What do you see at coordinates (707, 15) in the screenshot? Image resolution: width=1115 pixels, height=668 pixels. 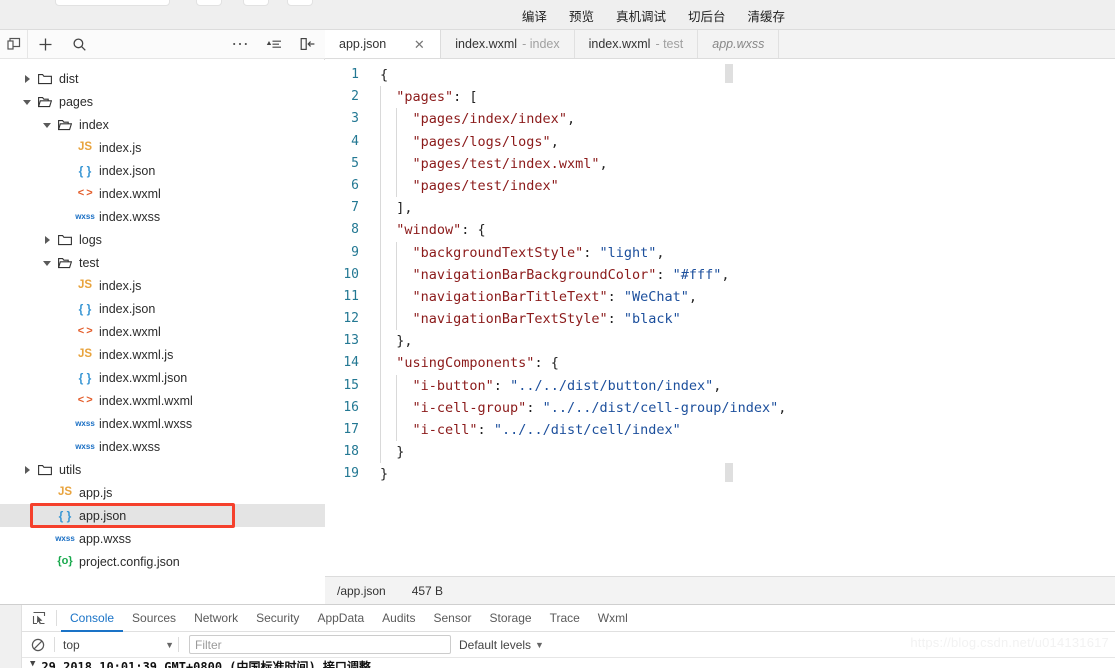 I see `background-button: 切后台` at bounding box center [707, 15].